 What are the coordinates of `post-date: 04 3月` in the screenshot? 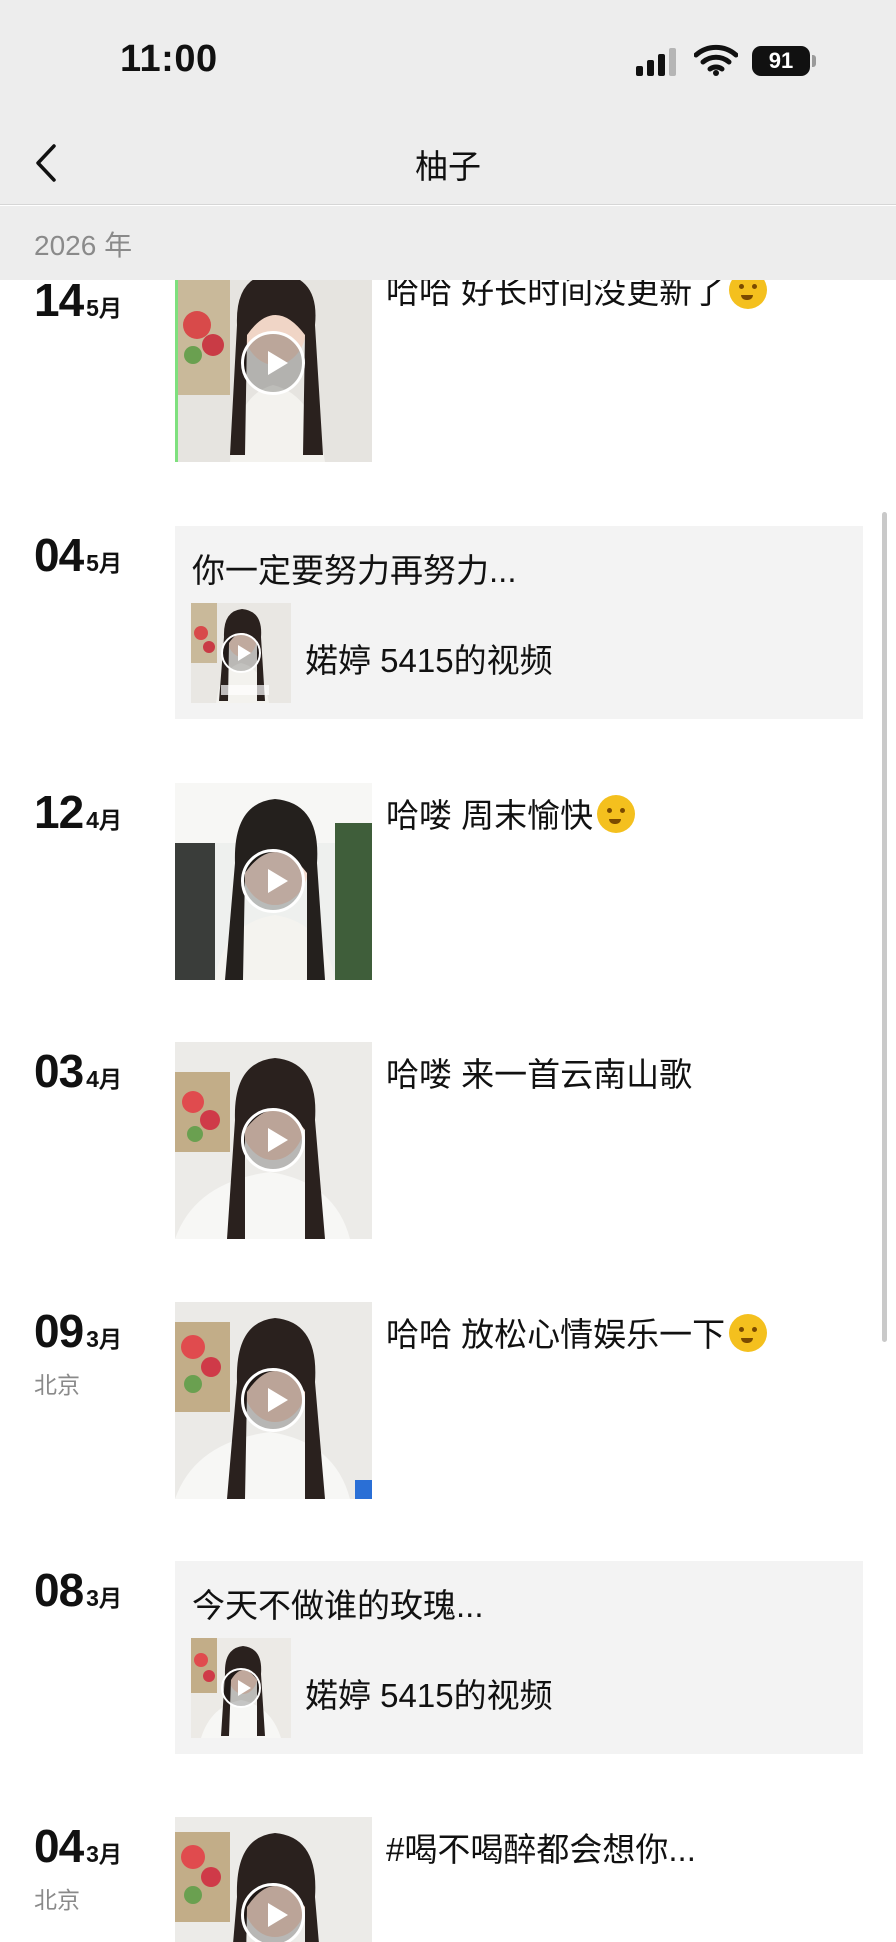 It's located at (78, 1846).